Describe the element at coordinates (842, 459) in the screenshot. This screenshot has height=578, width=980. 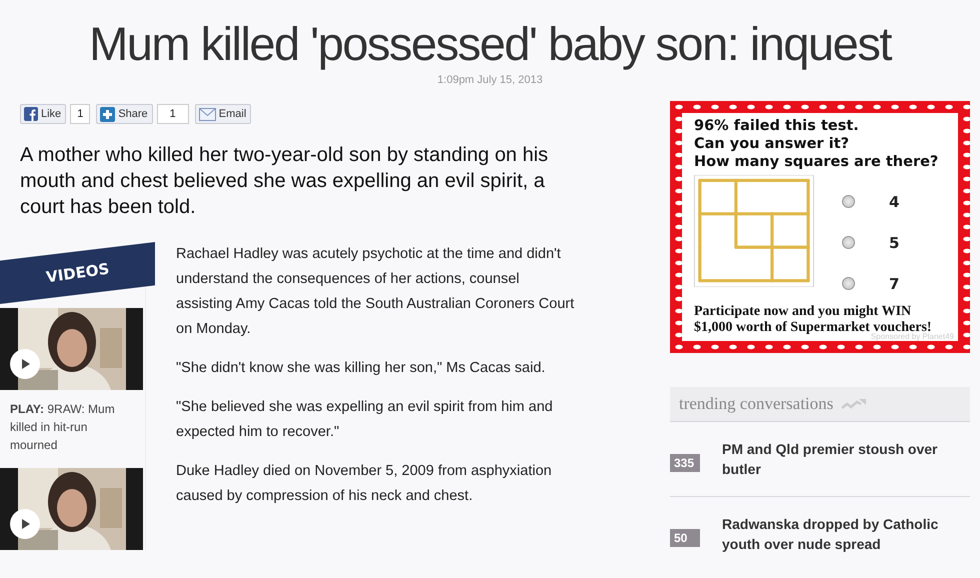
I see `trending-link: PM and Qld premier stoush over butler` at that location.